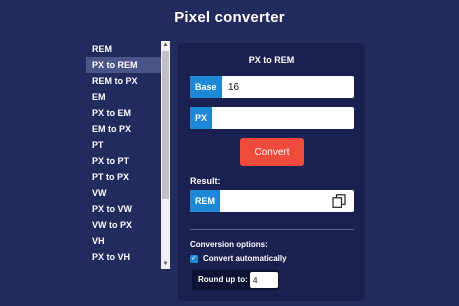  I want to click on convert-button: Convert, so click(272, 152).